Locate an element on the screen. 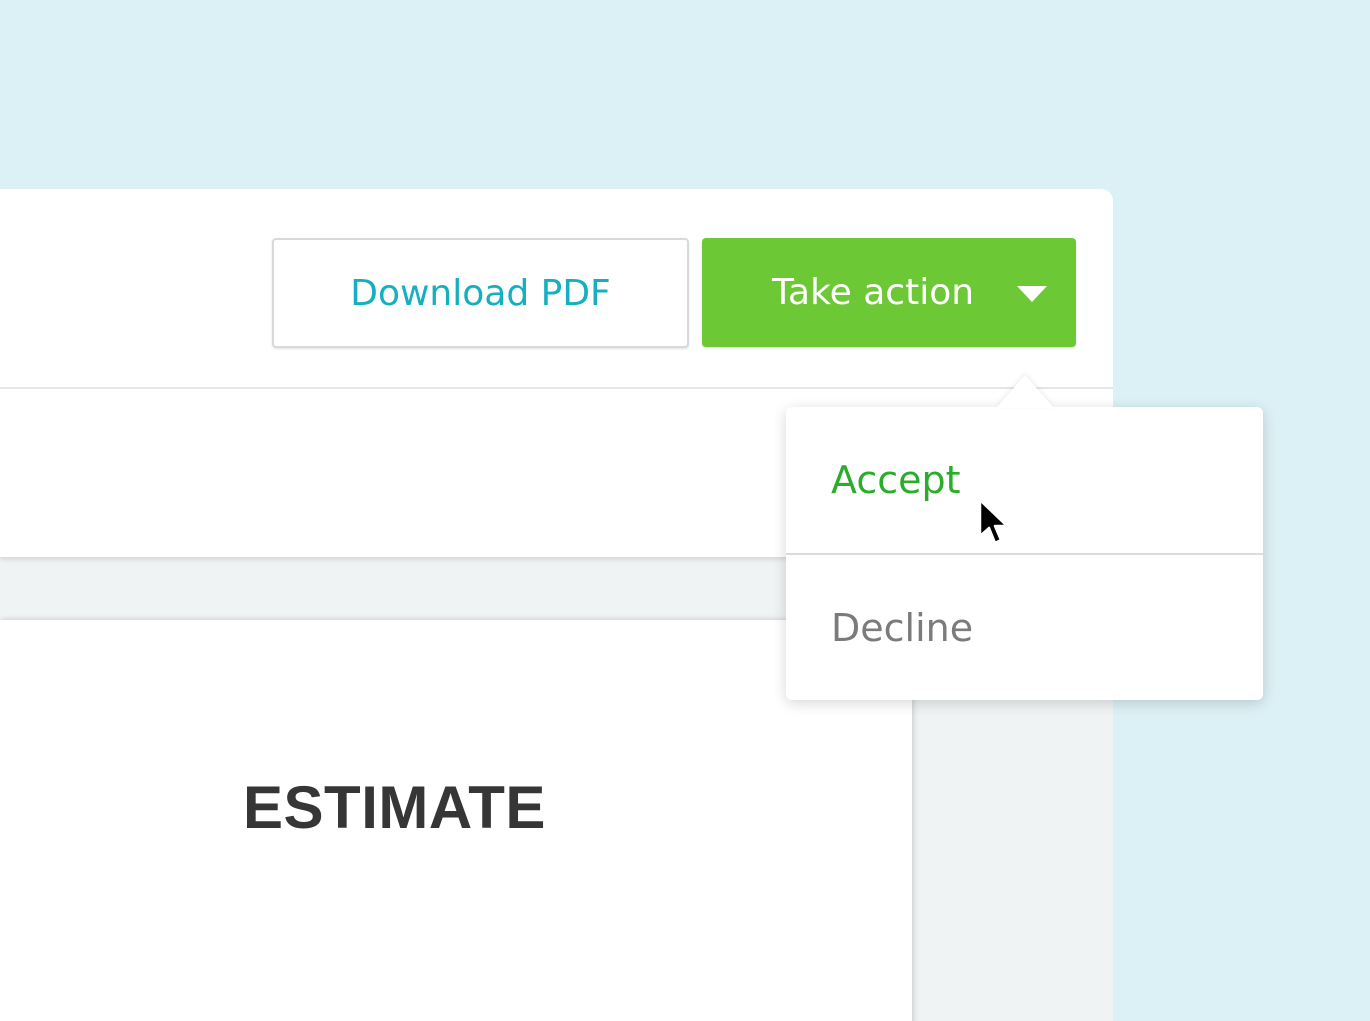 The image size is (1370, 1021). download-pdf-button: Download PDF is located at coordinates (480, 293).